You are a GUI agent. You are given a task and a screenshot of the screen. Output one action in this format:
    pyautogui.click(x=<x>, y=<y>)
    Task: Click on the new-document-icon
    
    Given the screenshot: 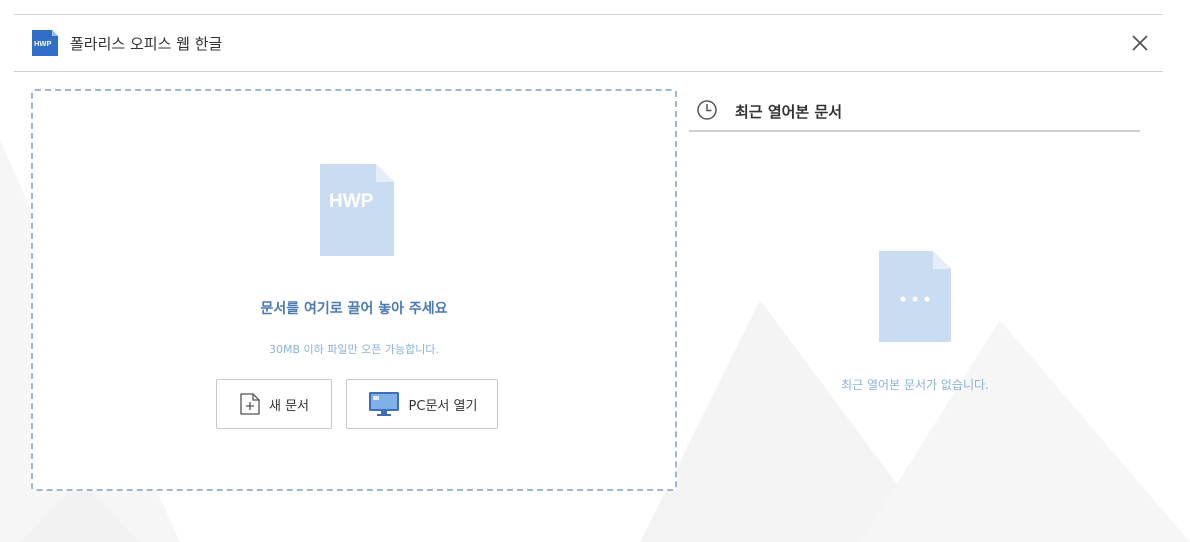 What is the action you would take?
    pyautogui.click(x=250, y=404)
    